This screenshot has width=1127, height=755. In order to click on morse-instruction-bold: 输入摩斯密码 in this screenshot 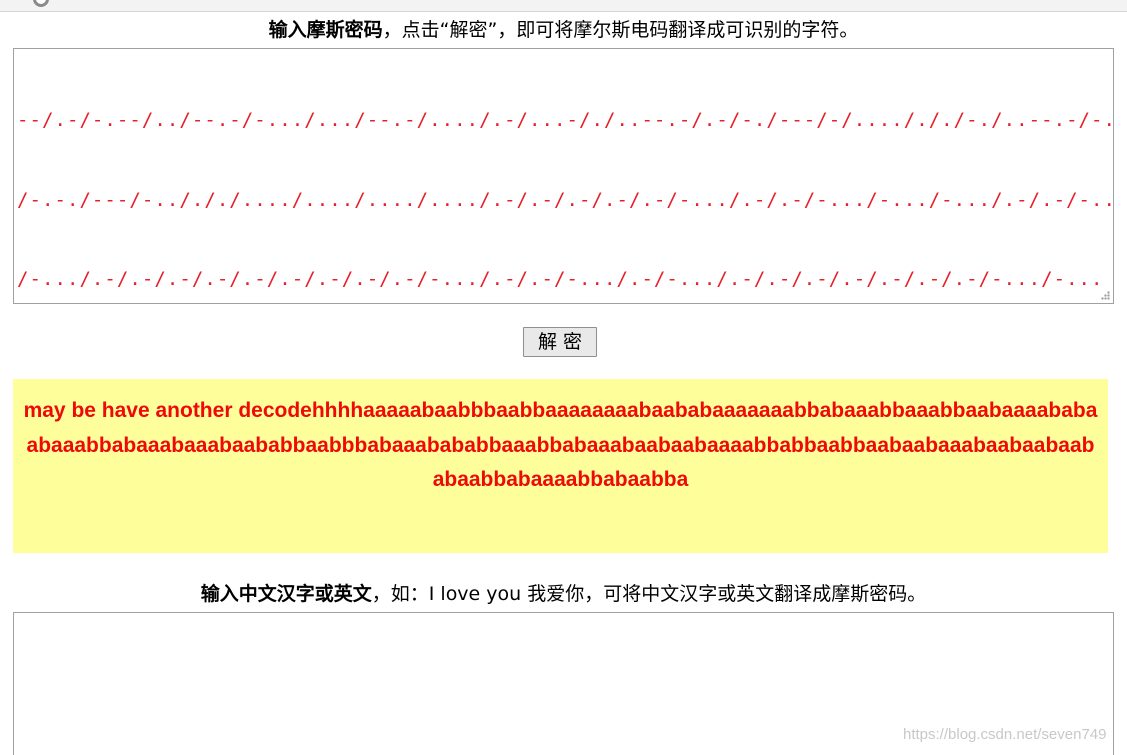, I will do `click(325, 30)`.